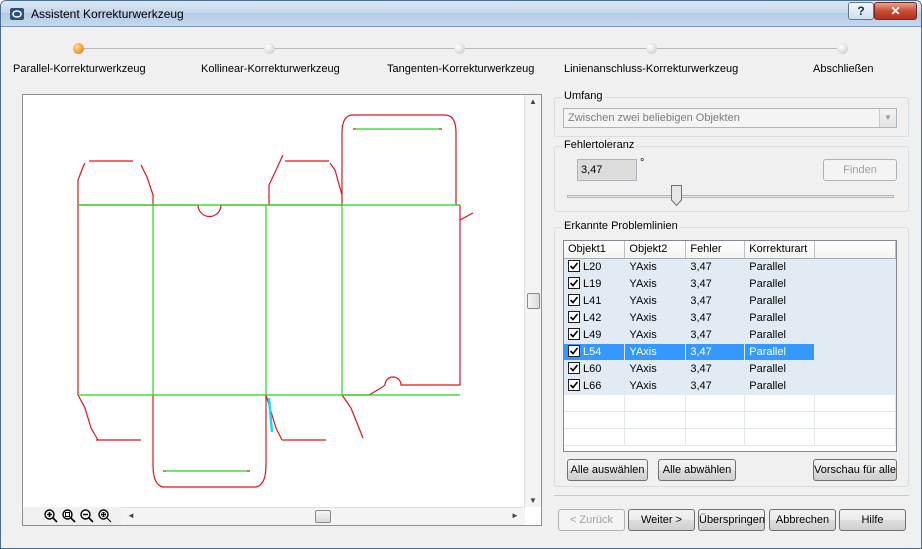 This screenshot has width=922, height=549. What do you see at coordinates (461, 69) in the screenshot?
I see `step-label-tangenten: Tangenten-Korrekturwerkzeug` at bounding box center [461, 69].